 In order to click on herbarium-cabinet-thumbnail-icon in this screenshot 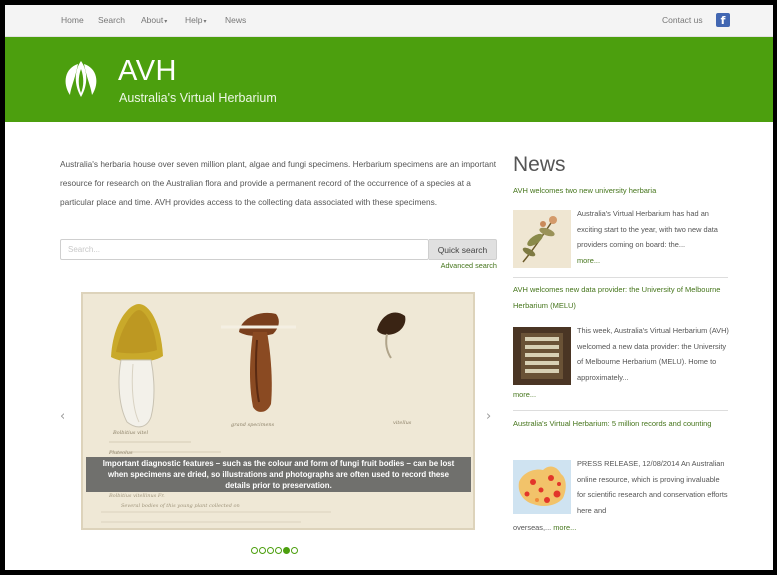, I will do `click(542, 356)`.